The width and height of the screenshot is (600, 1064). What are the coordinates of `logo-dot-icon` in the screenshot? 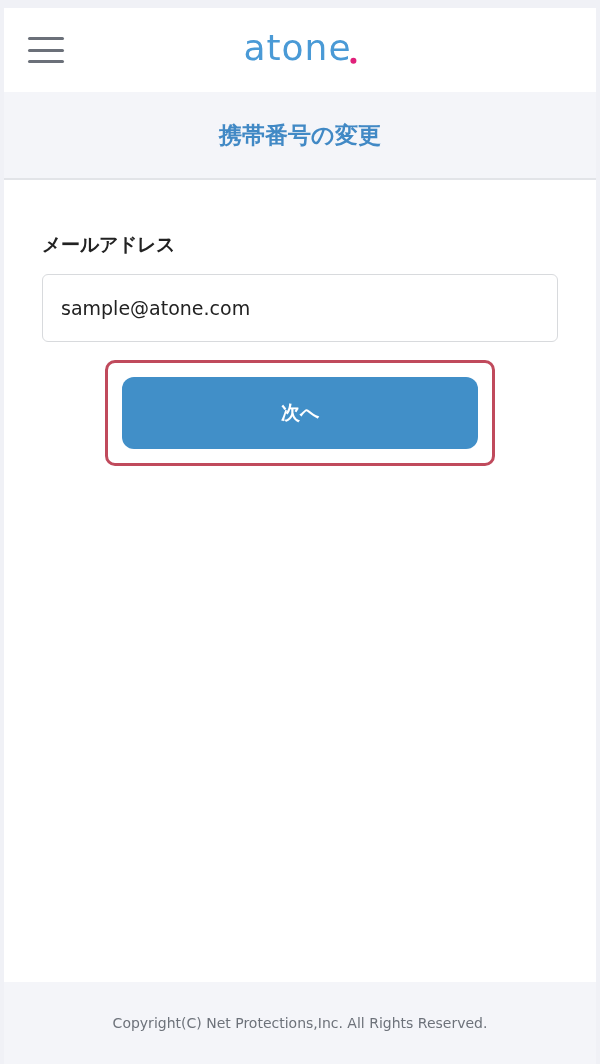 It's located at (353, 60).